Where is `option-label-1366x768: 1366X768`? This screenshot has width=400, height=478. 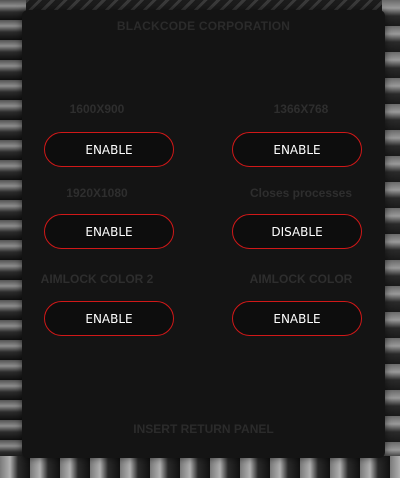
option-label-1366x768: 1366X768 is located at coordinates (301, 109).